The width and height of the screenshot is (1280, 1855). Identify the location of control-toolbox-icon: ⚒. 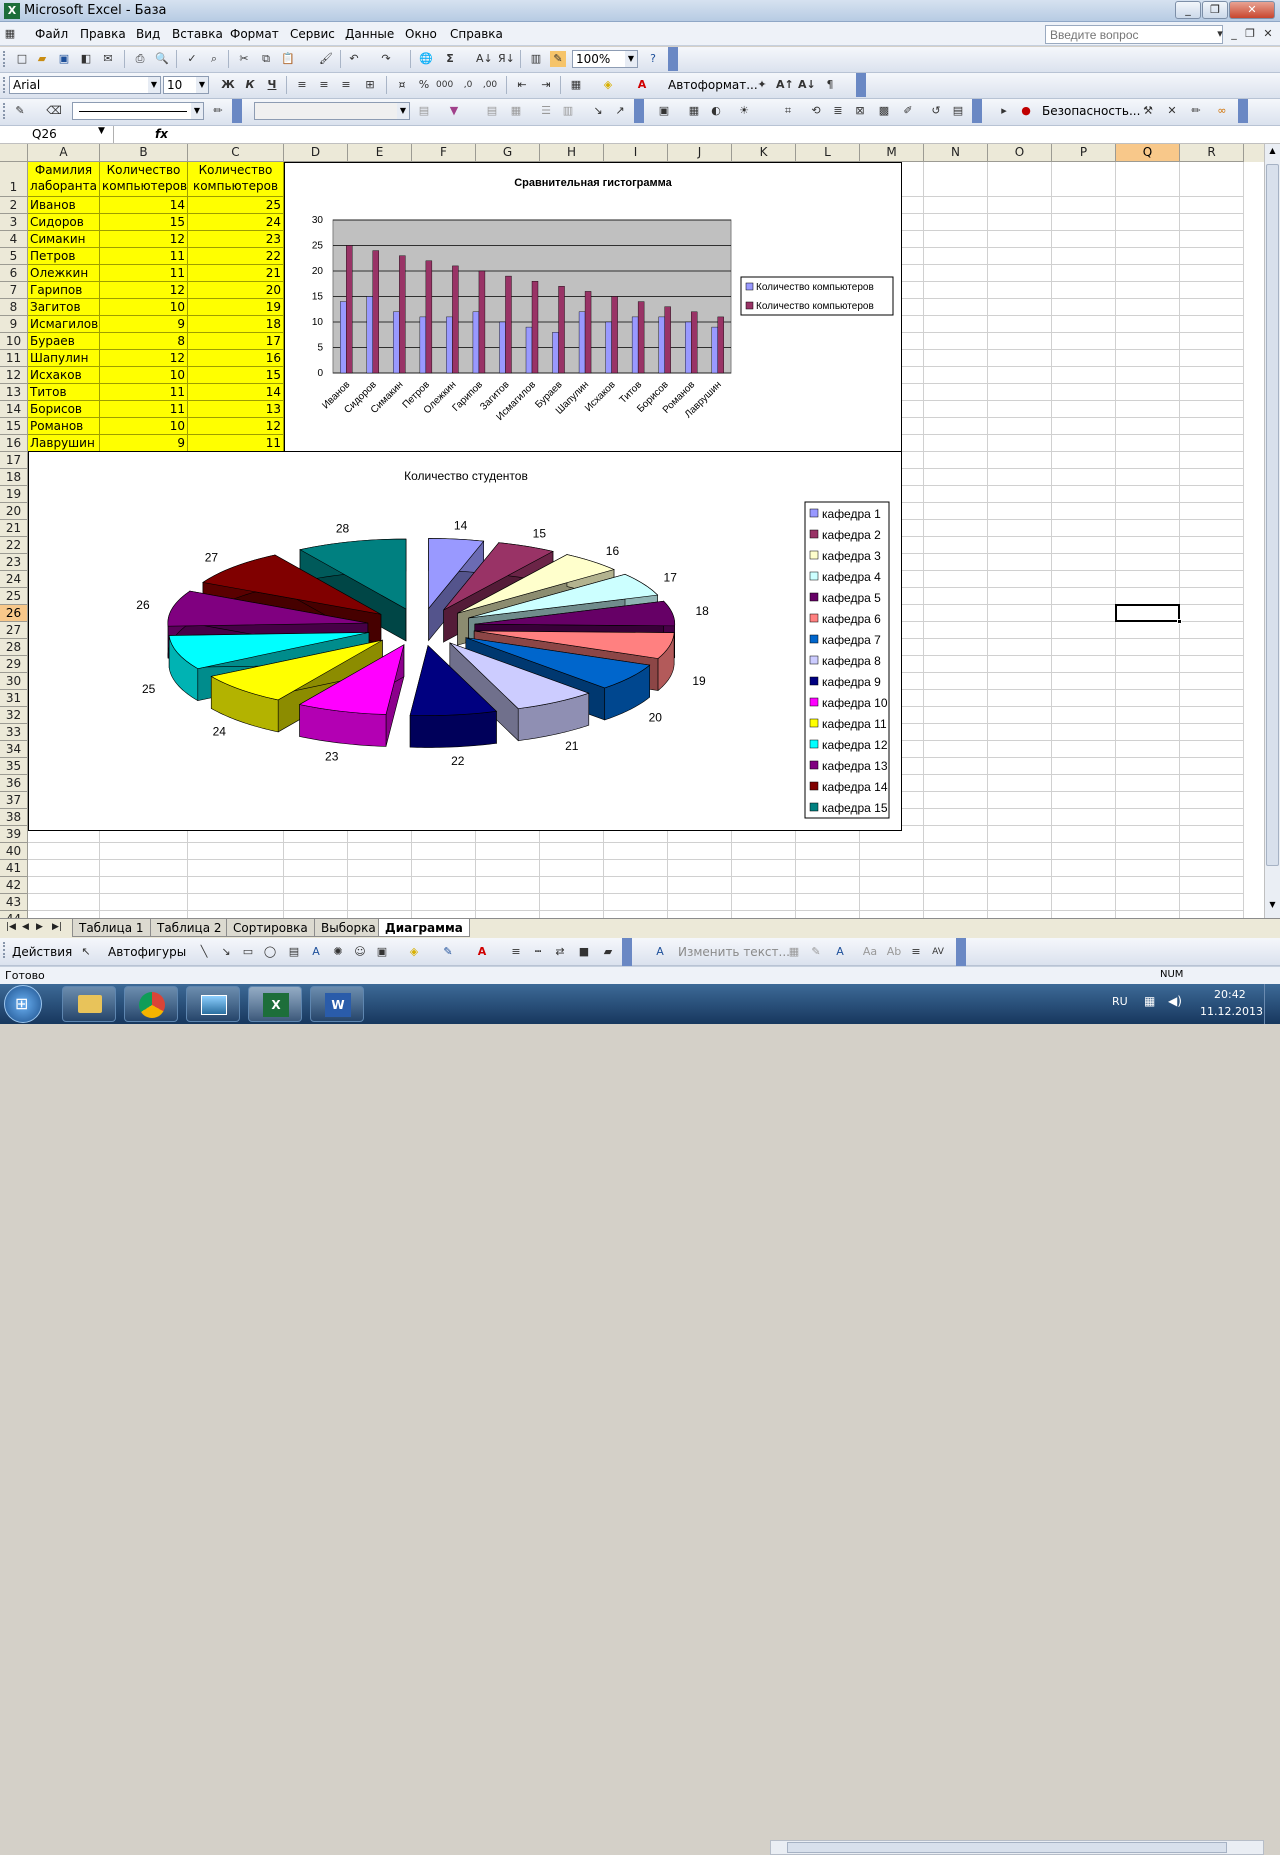
(1148, 111).